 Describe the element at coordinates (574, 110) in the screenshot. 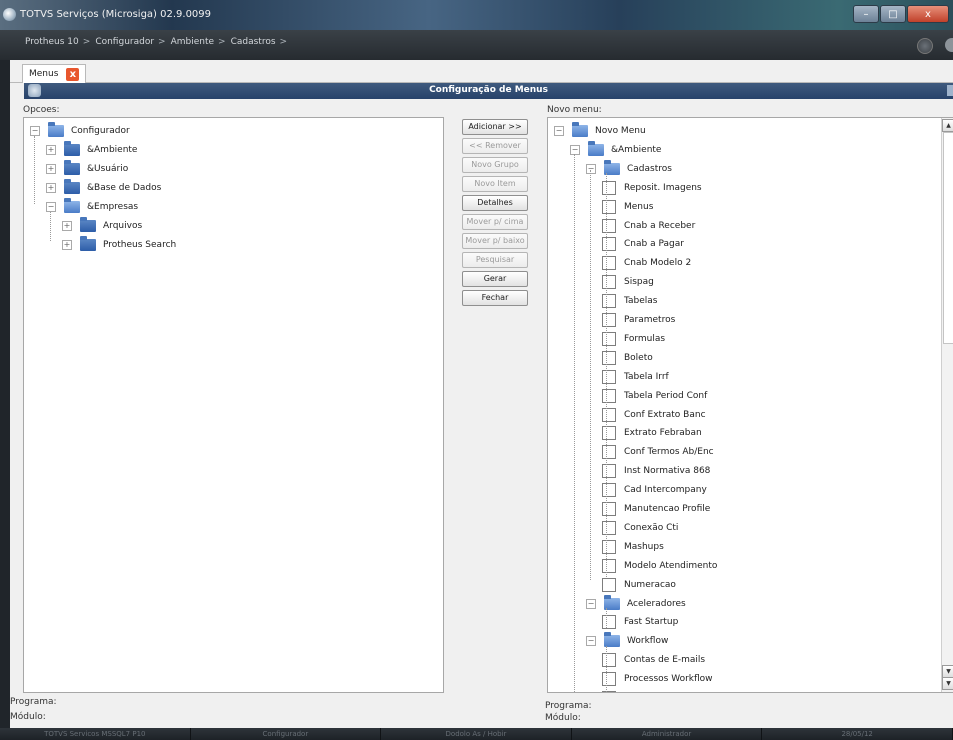

I see `new-menu-label: Novo menu:` at that location.